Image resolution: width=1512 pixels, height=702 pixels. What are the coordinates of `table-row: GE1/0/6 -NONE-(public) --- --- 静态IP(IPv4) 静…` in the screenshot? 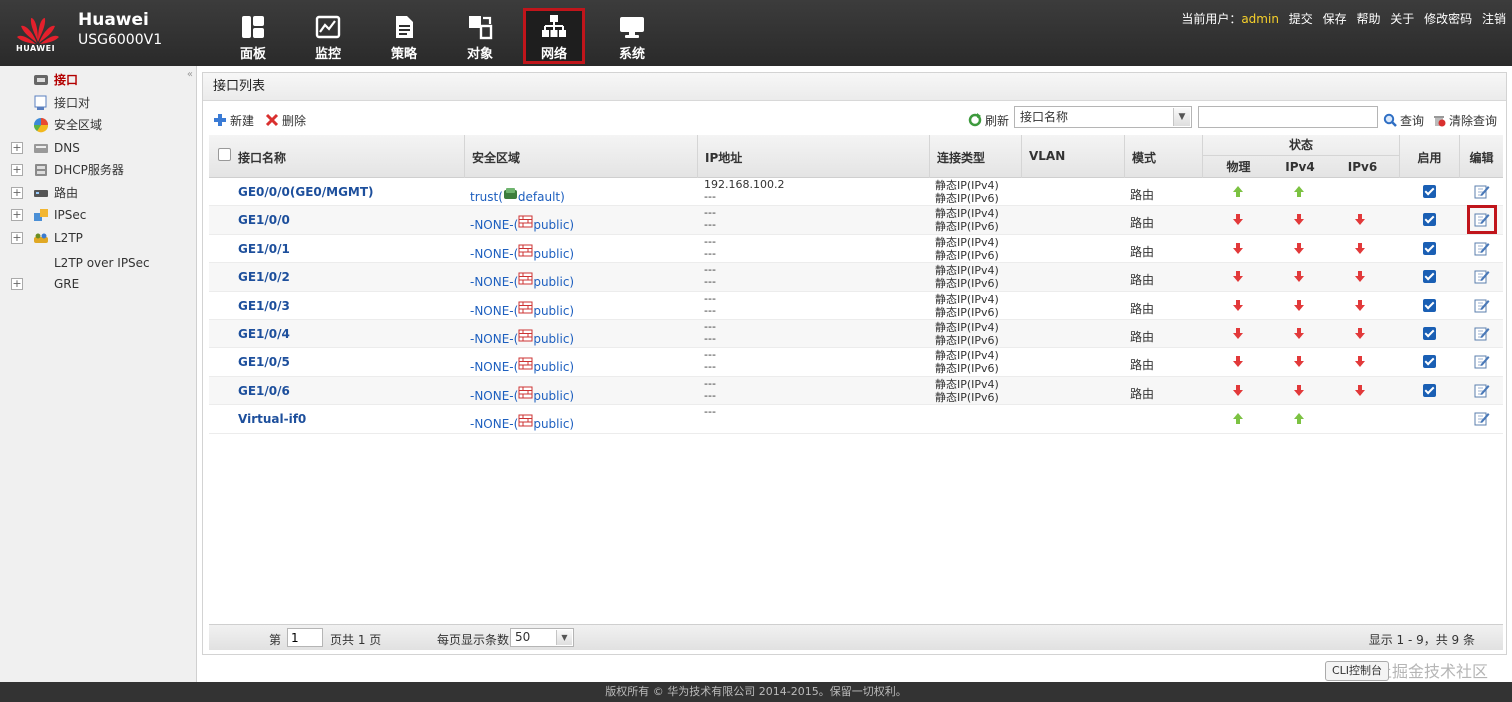 It's located at (856, 391).